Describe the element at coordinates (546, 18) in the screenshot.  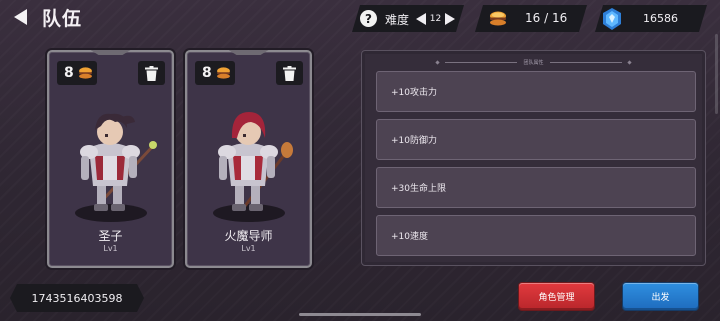
I see `food-value: 16 / 16` at that location.